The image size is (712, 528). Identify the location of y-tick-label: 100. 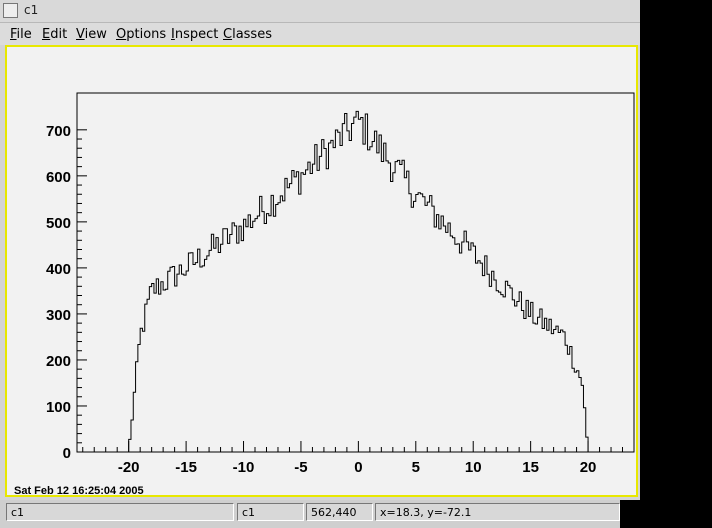
(58, 407).